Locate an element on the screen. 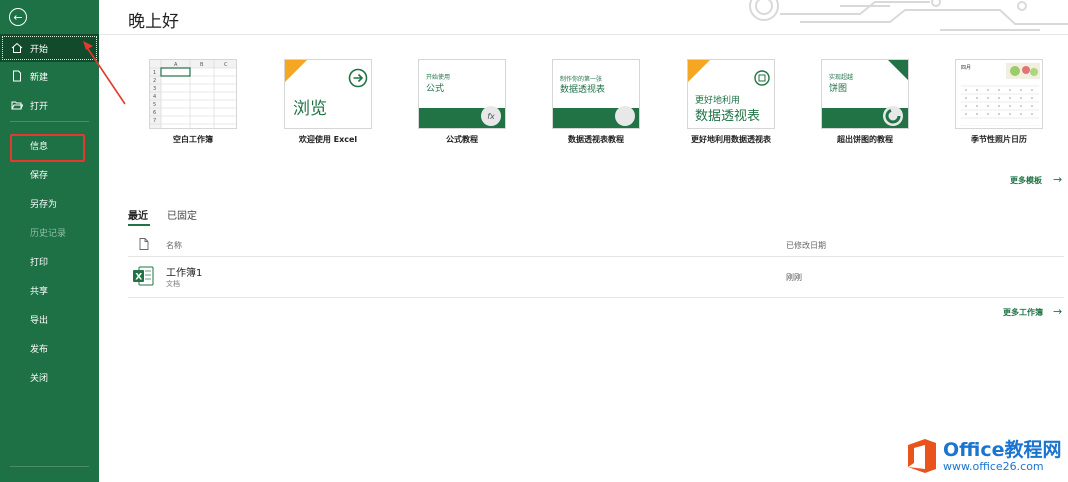 This screenshot has width=1068, height=482. nav-item-history: 历史记录 is located at coordinates (49, 232).